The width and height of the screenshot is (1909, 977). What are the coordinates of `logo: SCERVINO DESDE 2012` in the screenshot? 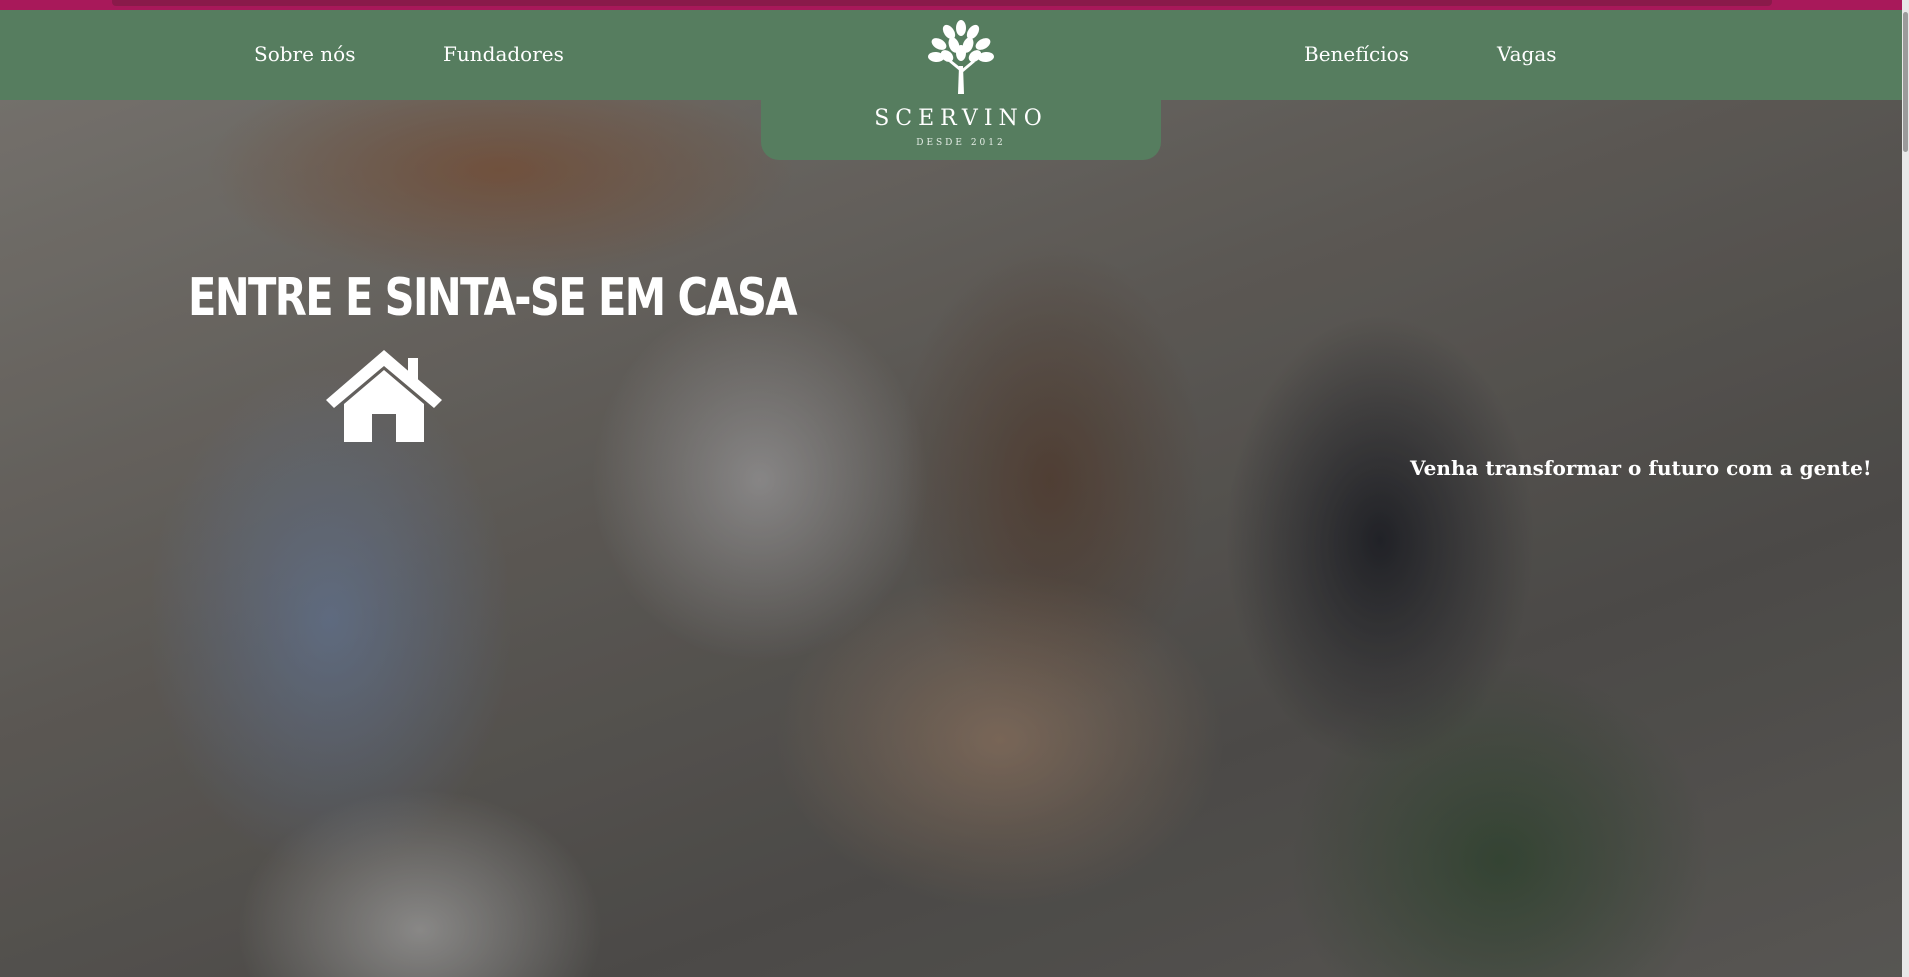 It's located at (961, 85).